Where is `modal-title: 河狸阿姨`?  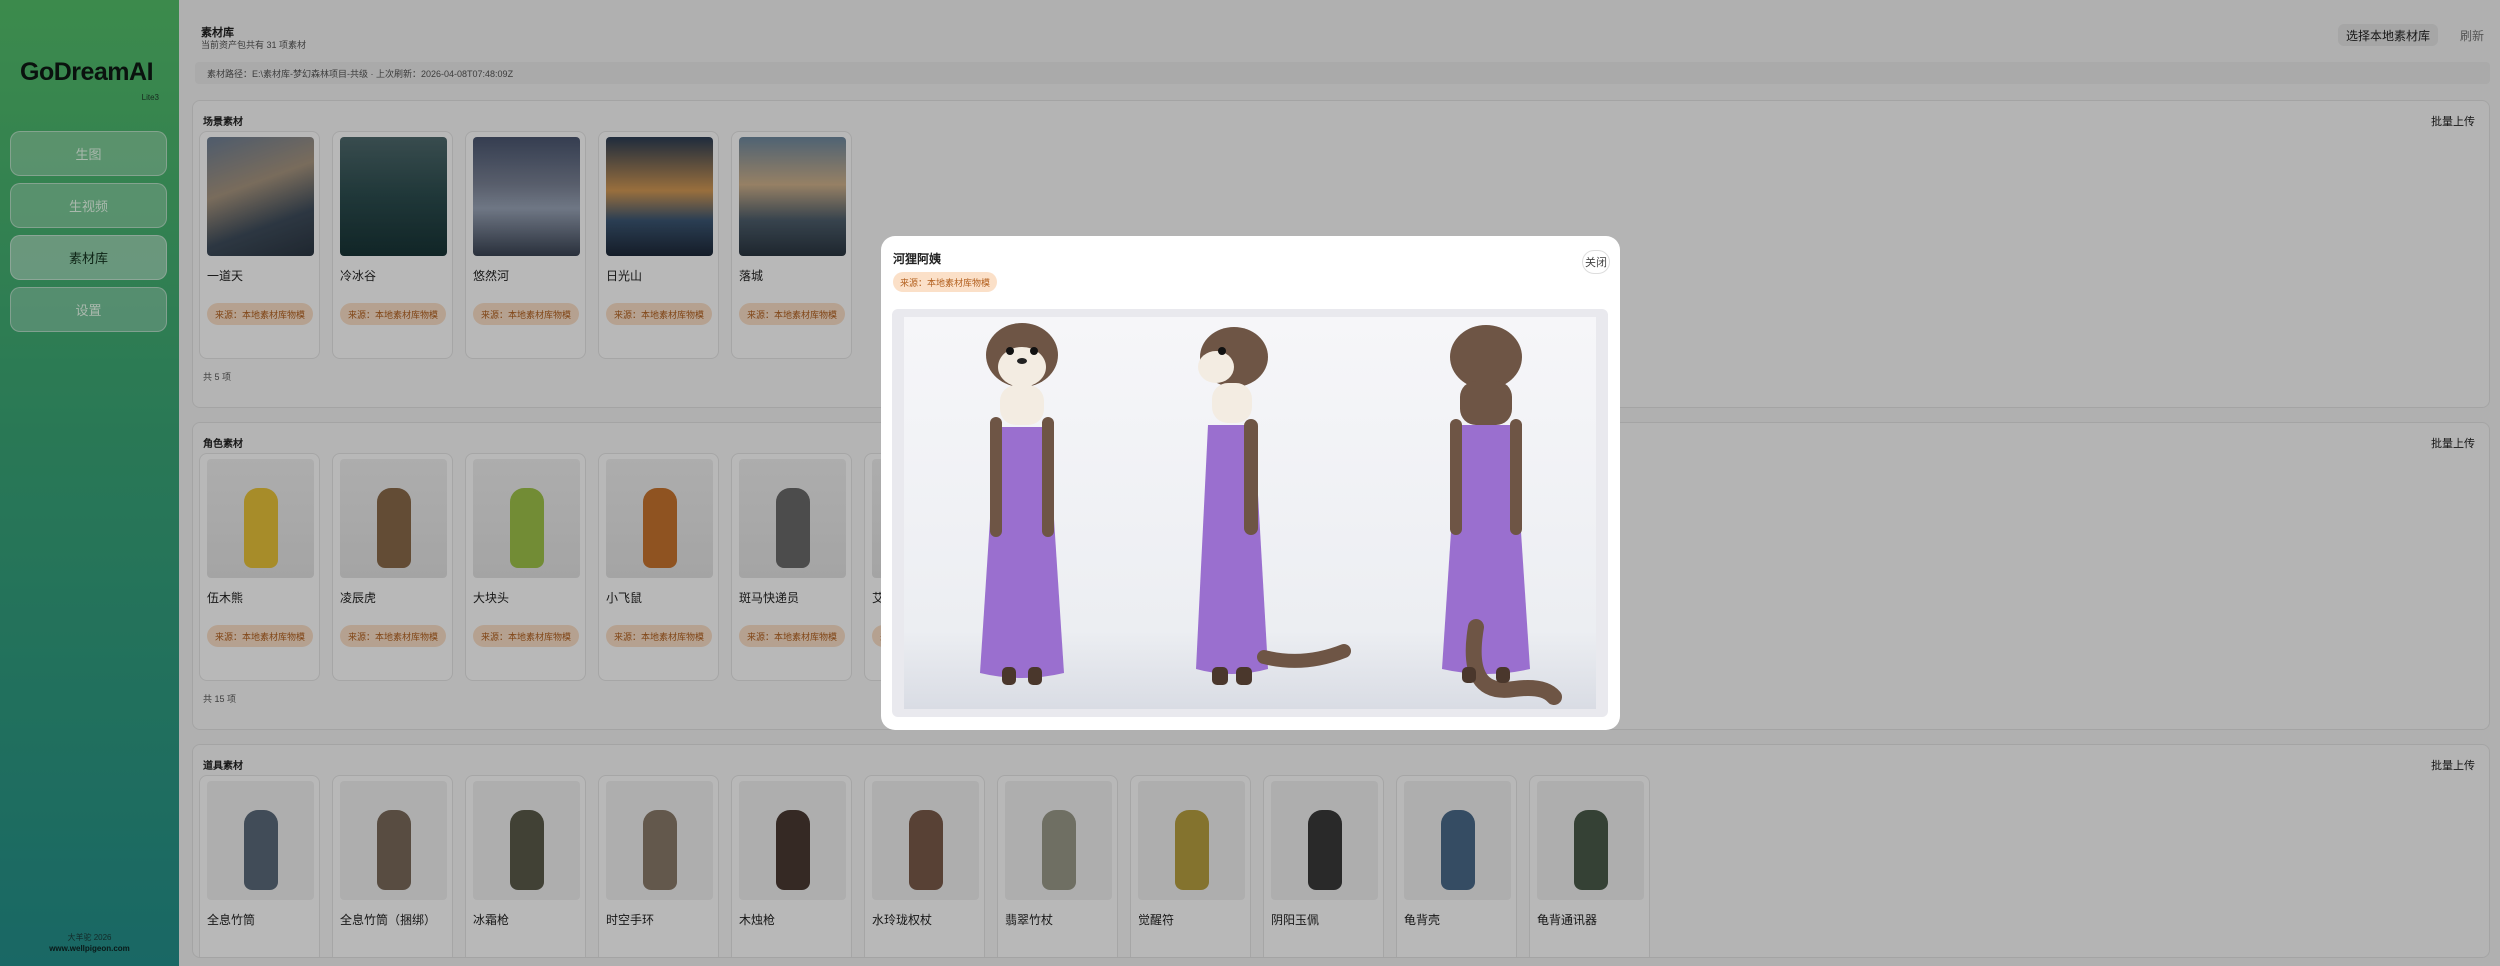
modal-title: 河狸阿姨 is located at coordinates (917, 259).